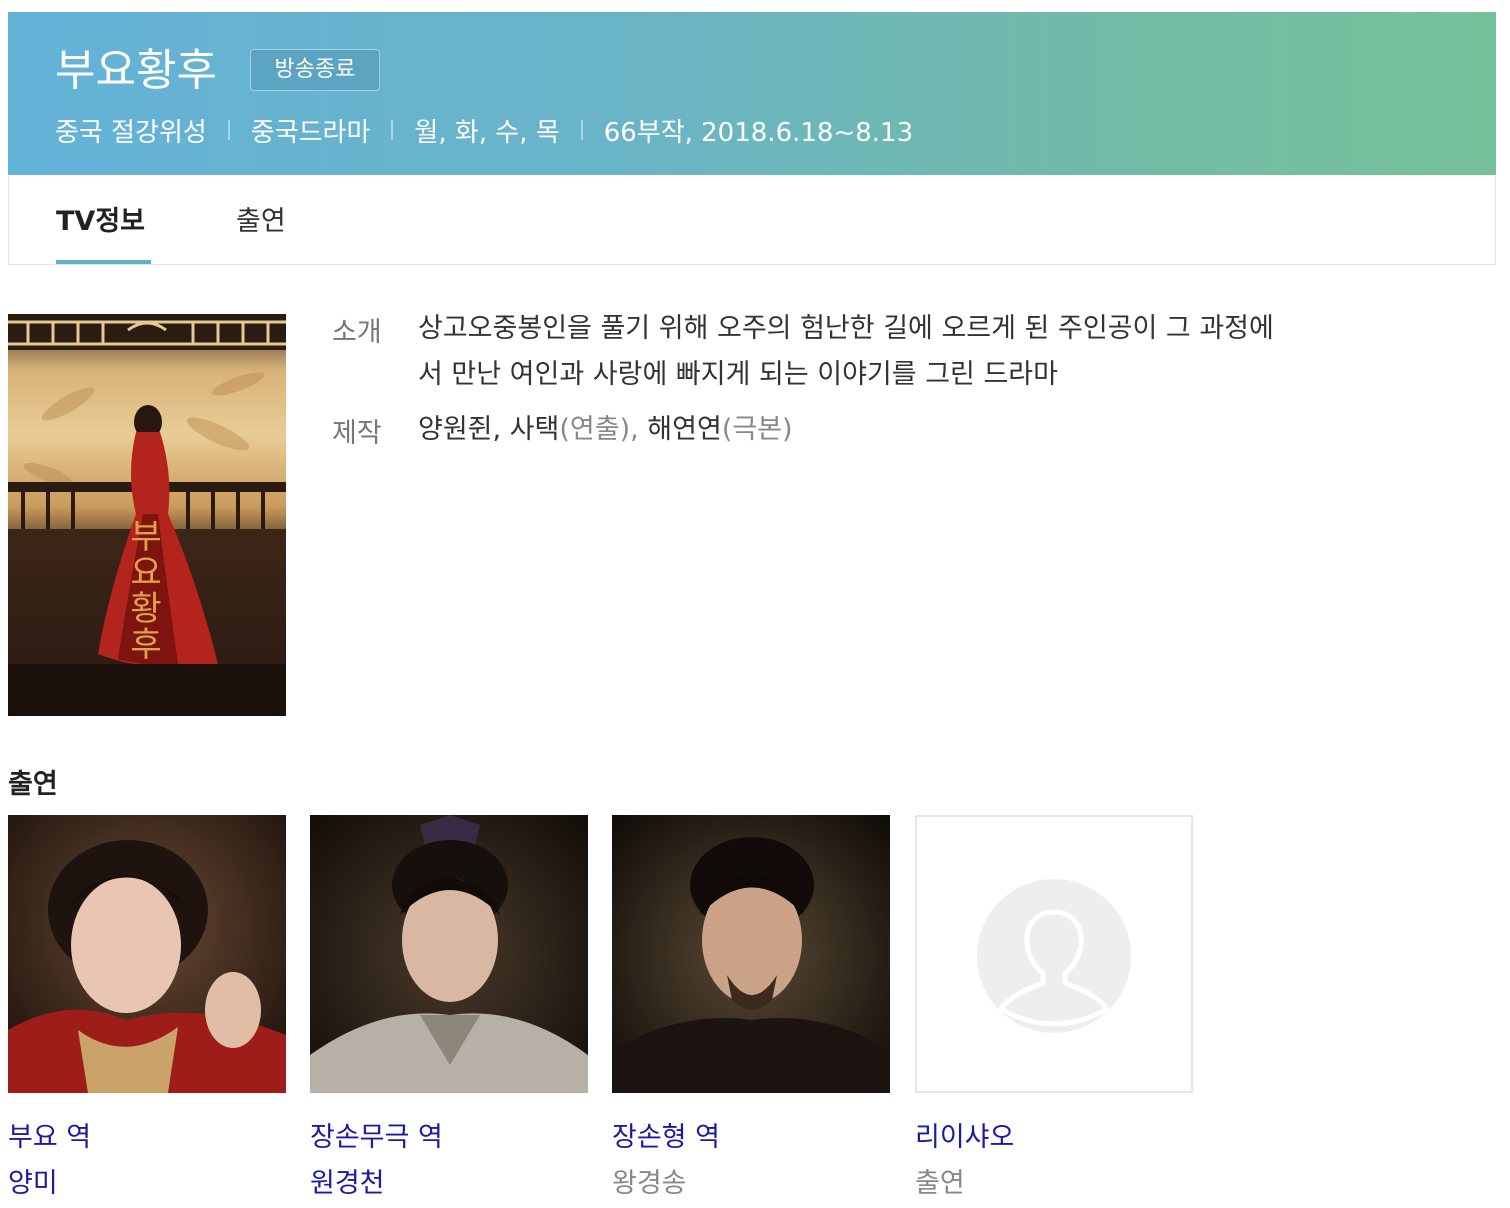  What do you see at coordinates (103, 262) in the screenshot?
I see `active-tab-indicator` at bounding box center [103, 262].